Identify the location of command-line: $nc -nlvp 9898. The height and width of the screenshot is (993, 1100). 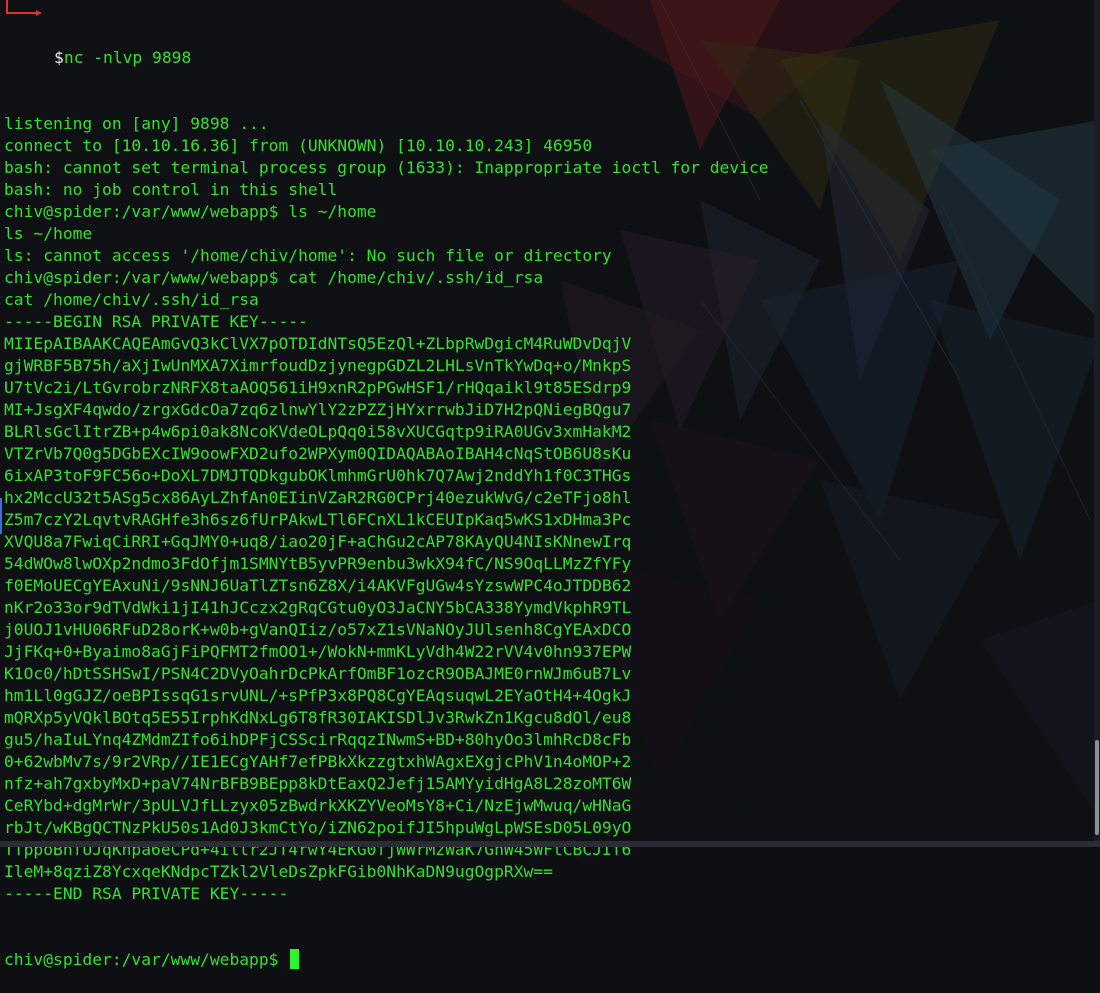
(386, 58).